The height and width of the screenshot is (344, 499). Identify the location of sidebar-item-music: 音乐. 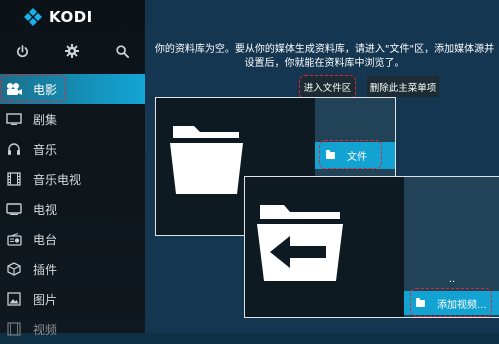
(72, 149).